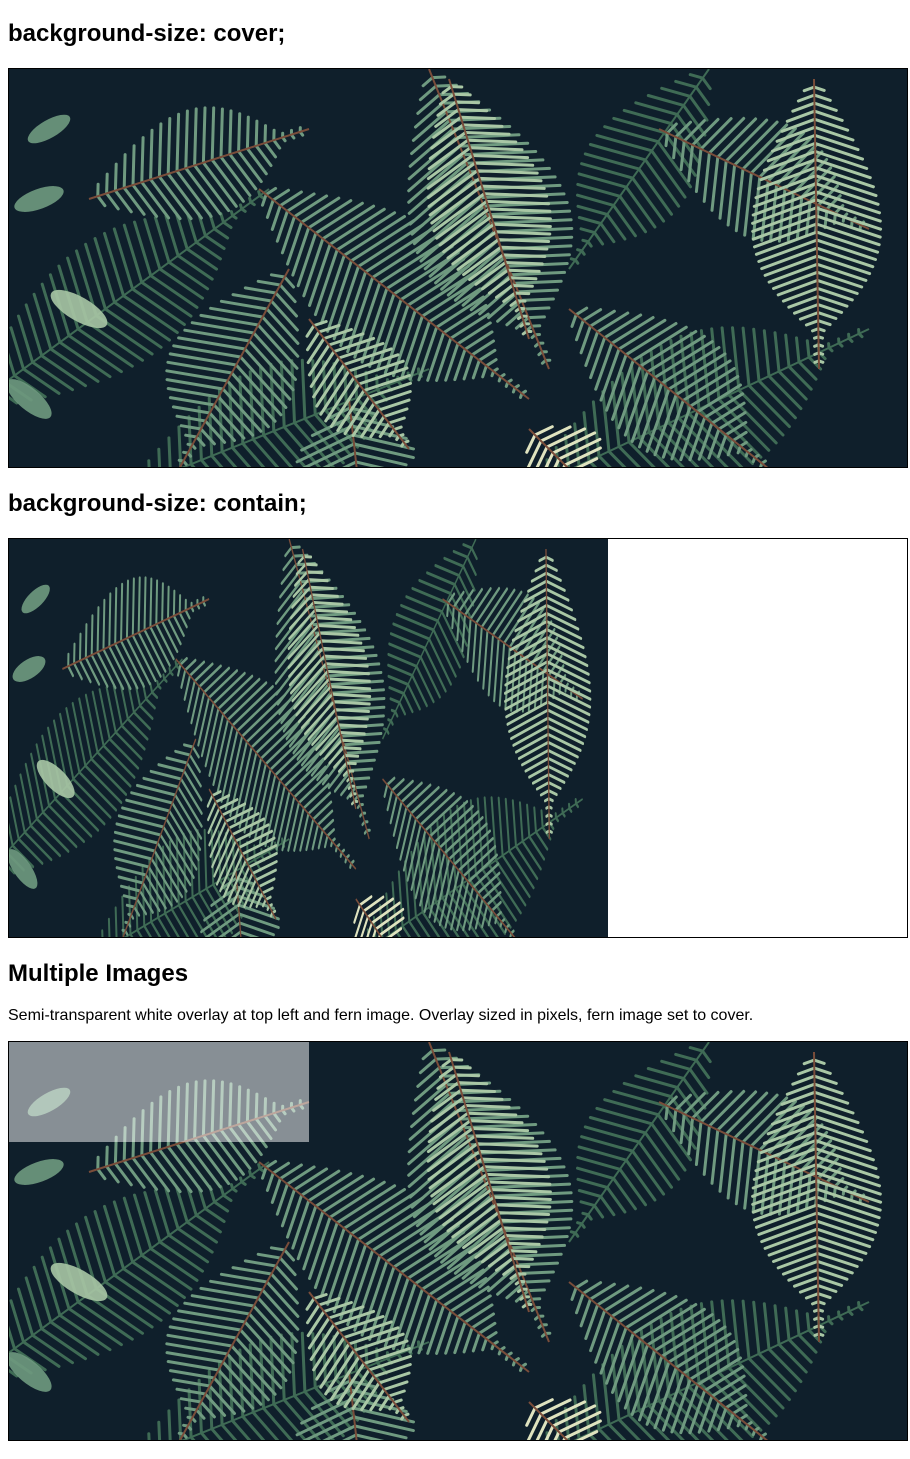  I want to click on cover-heading: background-size: cover;, so click(147, 33).